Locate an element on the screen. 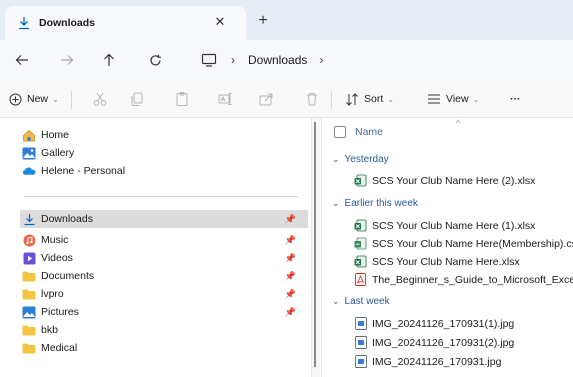 This screenshot has width=573, height=377. group-label: Earlier this week is located at coordinates (381, 203).